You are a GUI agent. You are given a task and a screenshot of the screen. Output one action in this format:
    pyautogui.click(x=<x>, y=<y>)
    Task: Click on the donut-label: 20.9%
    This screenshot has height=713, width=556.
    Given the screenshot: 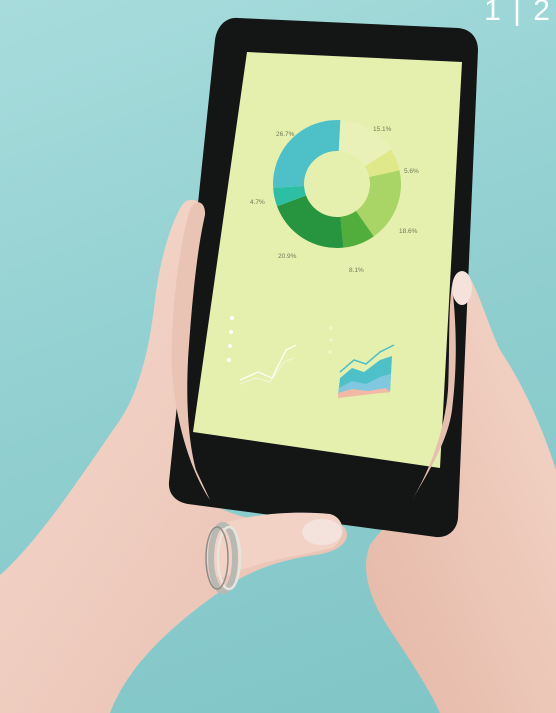 What is the action you would take?
    pyautogui.click(x=287, y=256)
    